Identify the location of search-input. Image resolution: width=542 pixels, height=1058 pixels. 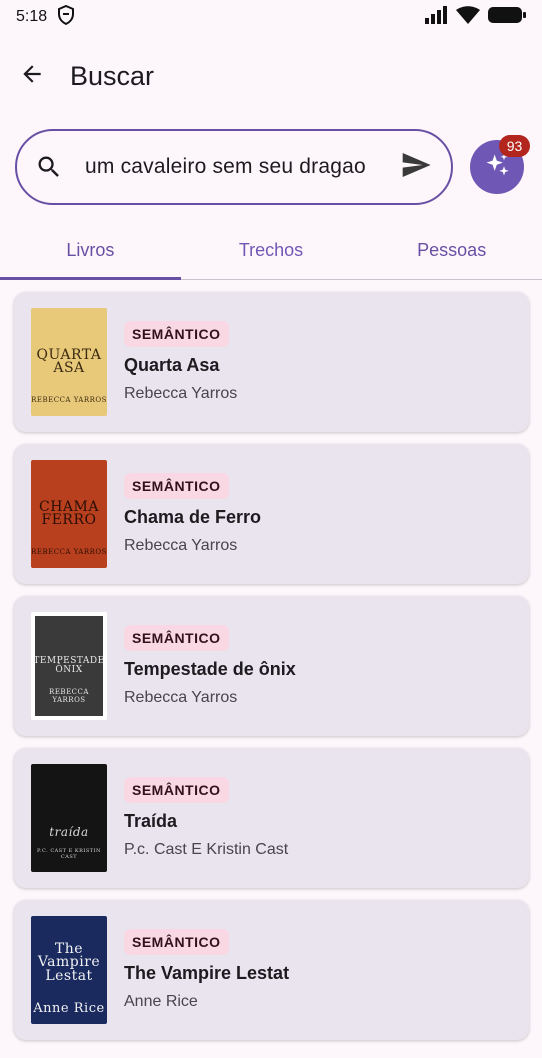
(235, 167).